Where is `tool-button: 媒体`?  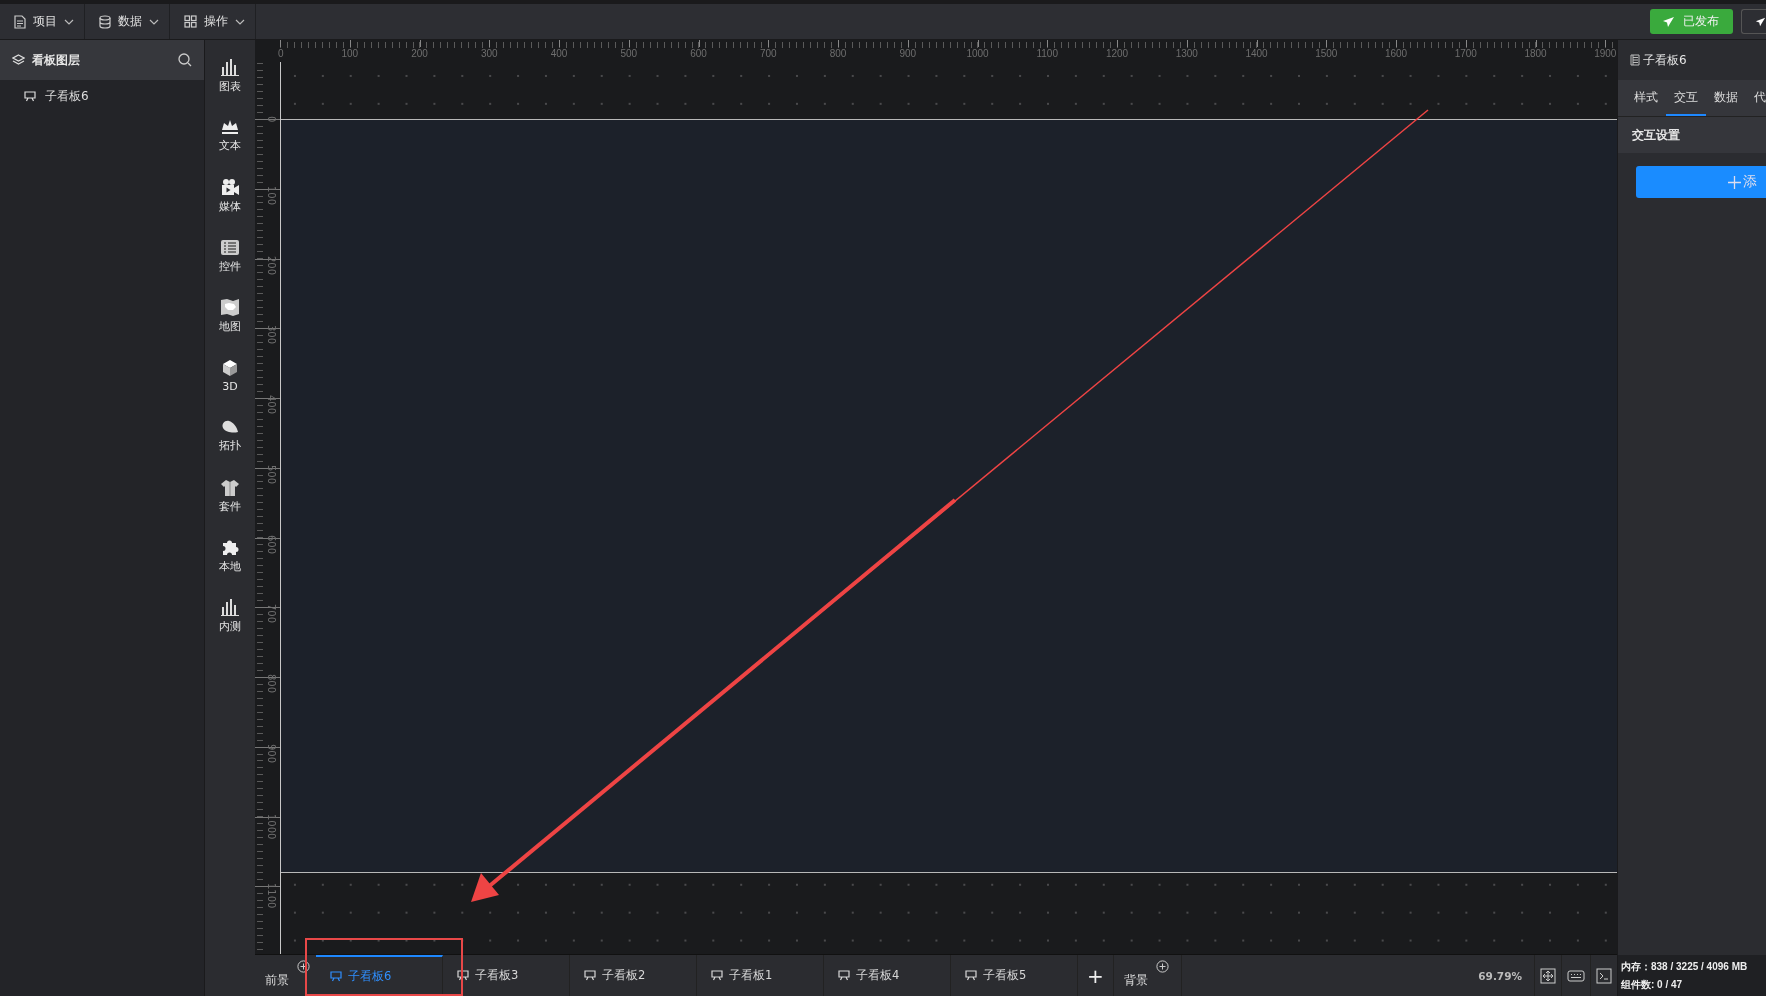 tool-button: 媒体 is located at coordinates (230, 196).